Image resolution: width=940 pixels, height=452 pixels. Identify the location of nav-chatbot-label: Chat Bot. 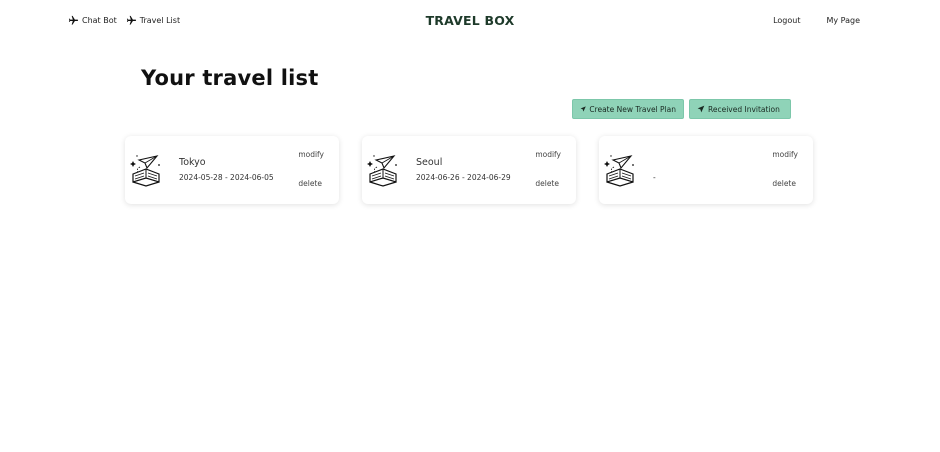
(99, 20).